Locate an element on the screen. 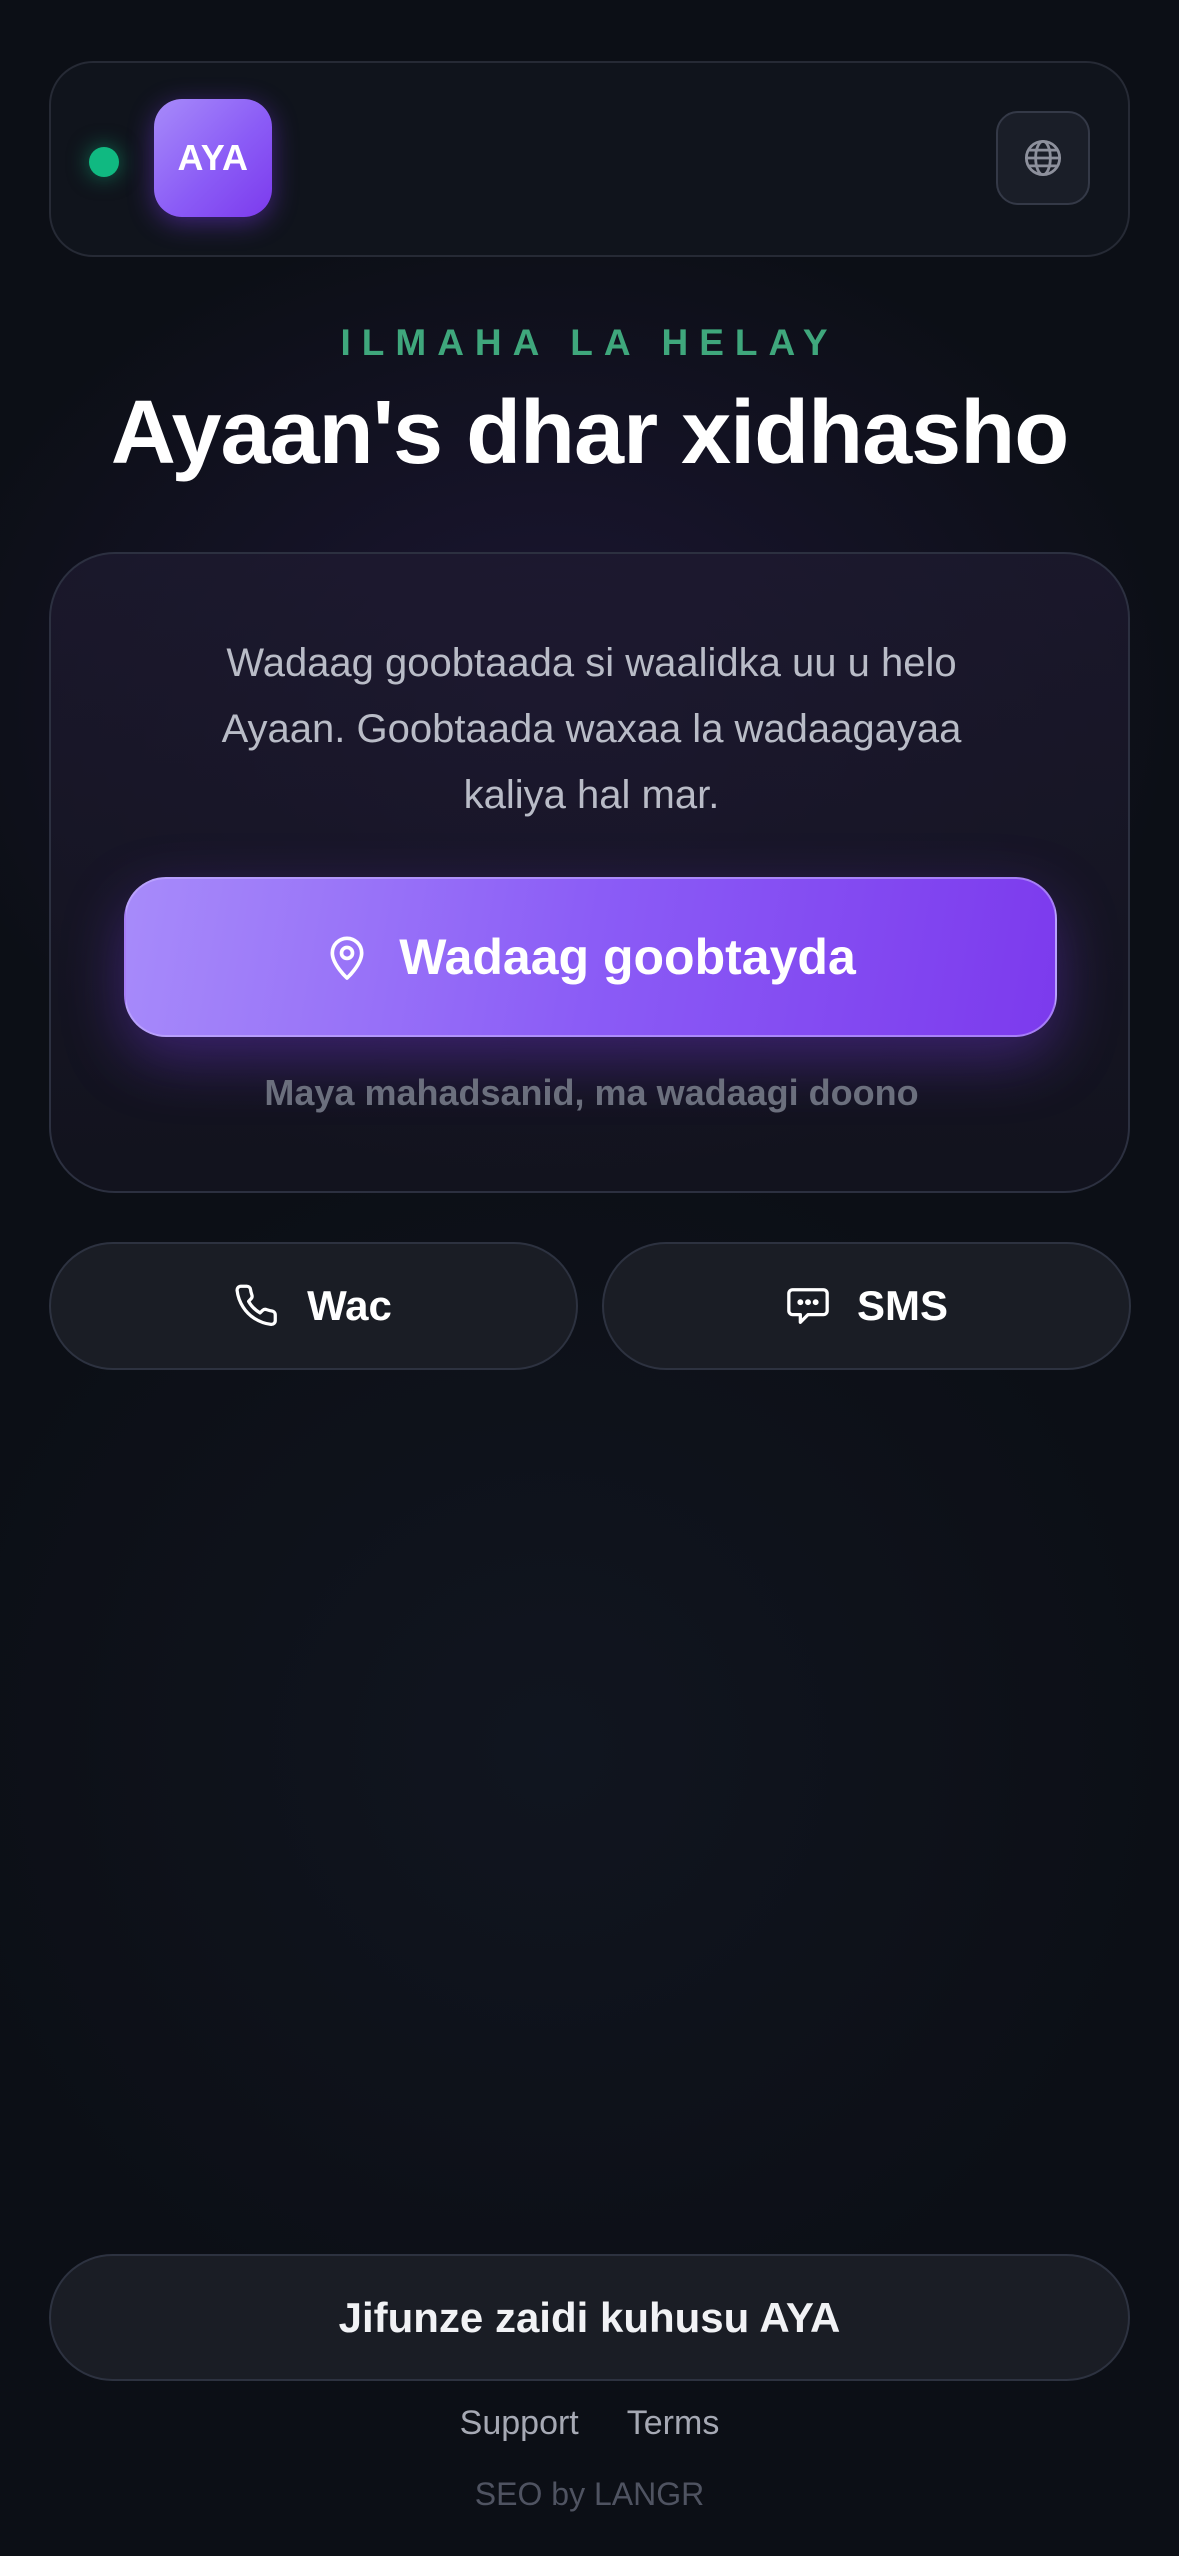 Image resolution: width=1179 pixels, height=2556 pixels. header-bar: AYA is located at coordinates (589, 159).